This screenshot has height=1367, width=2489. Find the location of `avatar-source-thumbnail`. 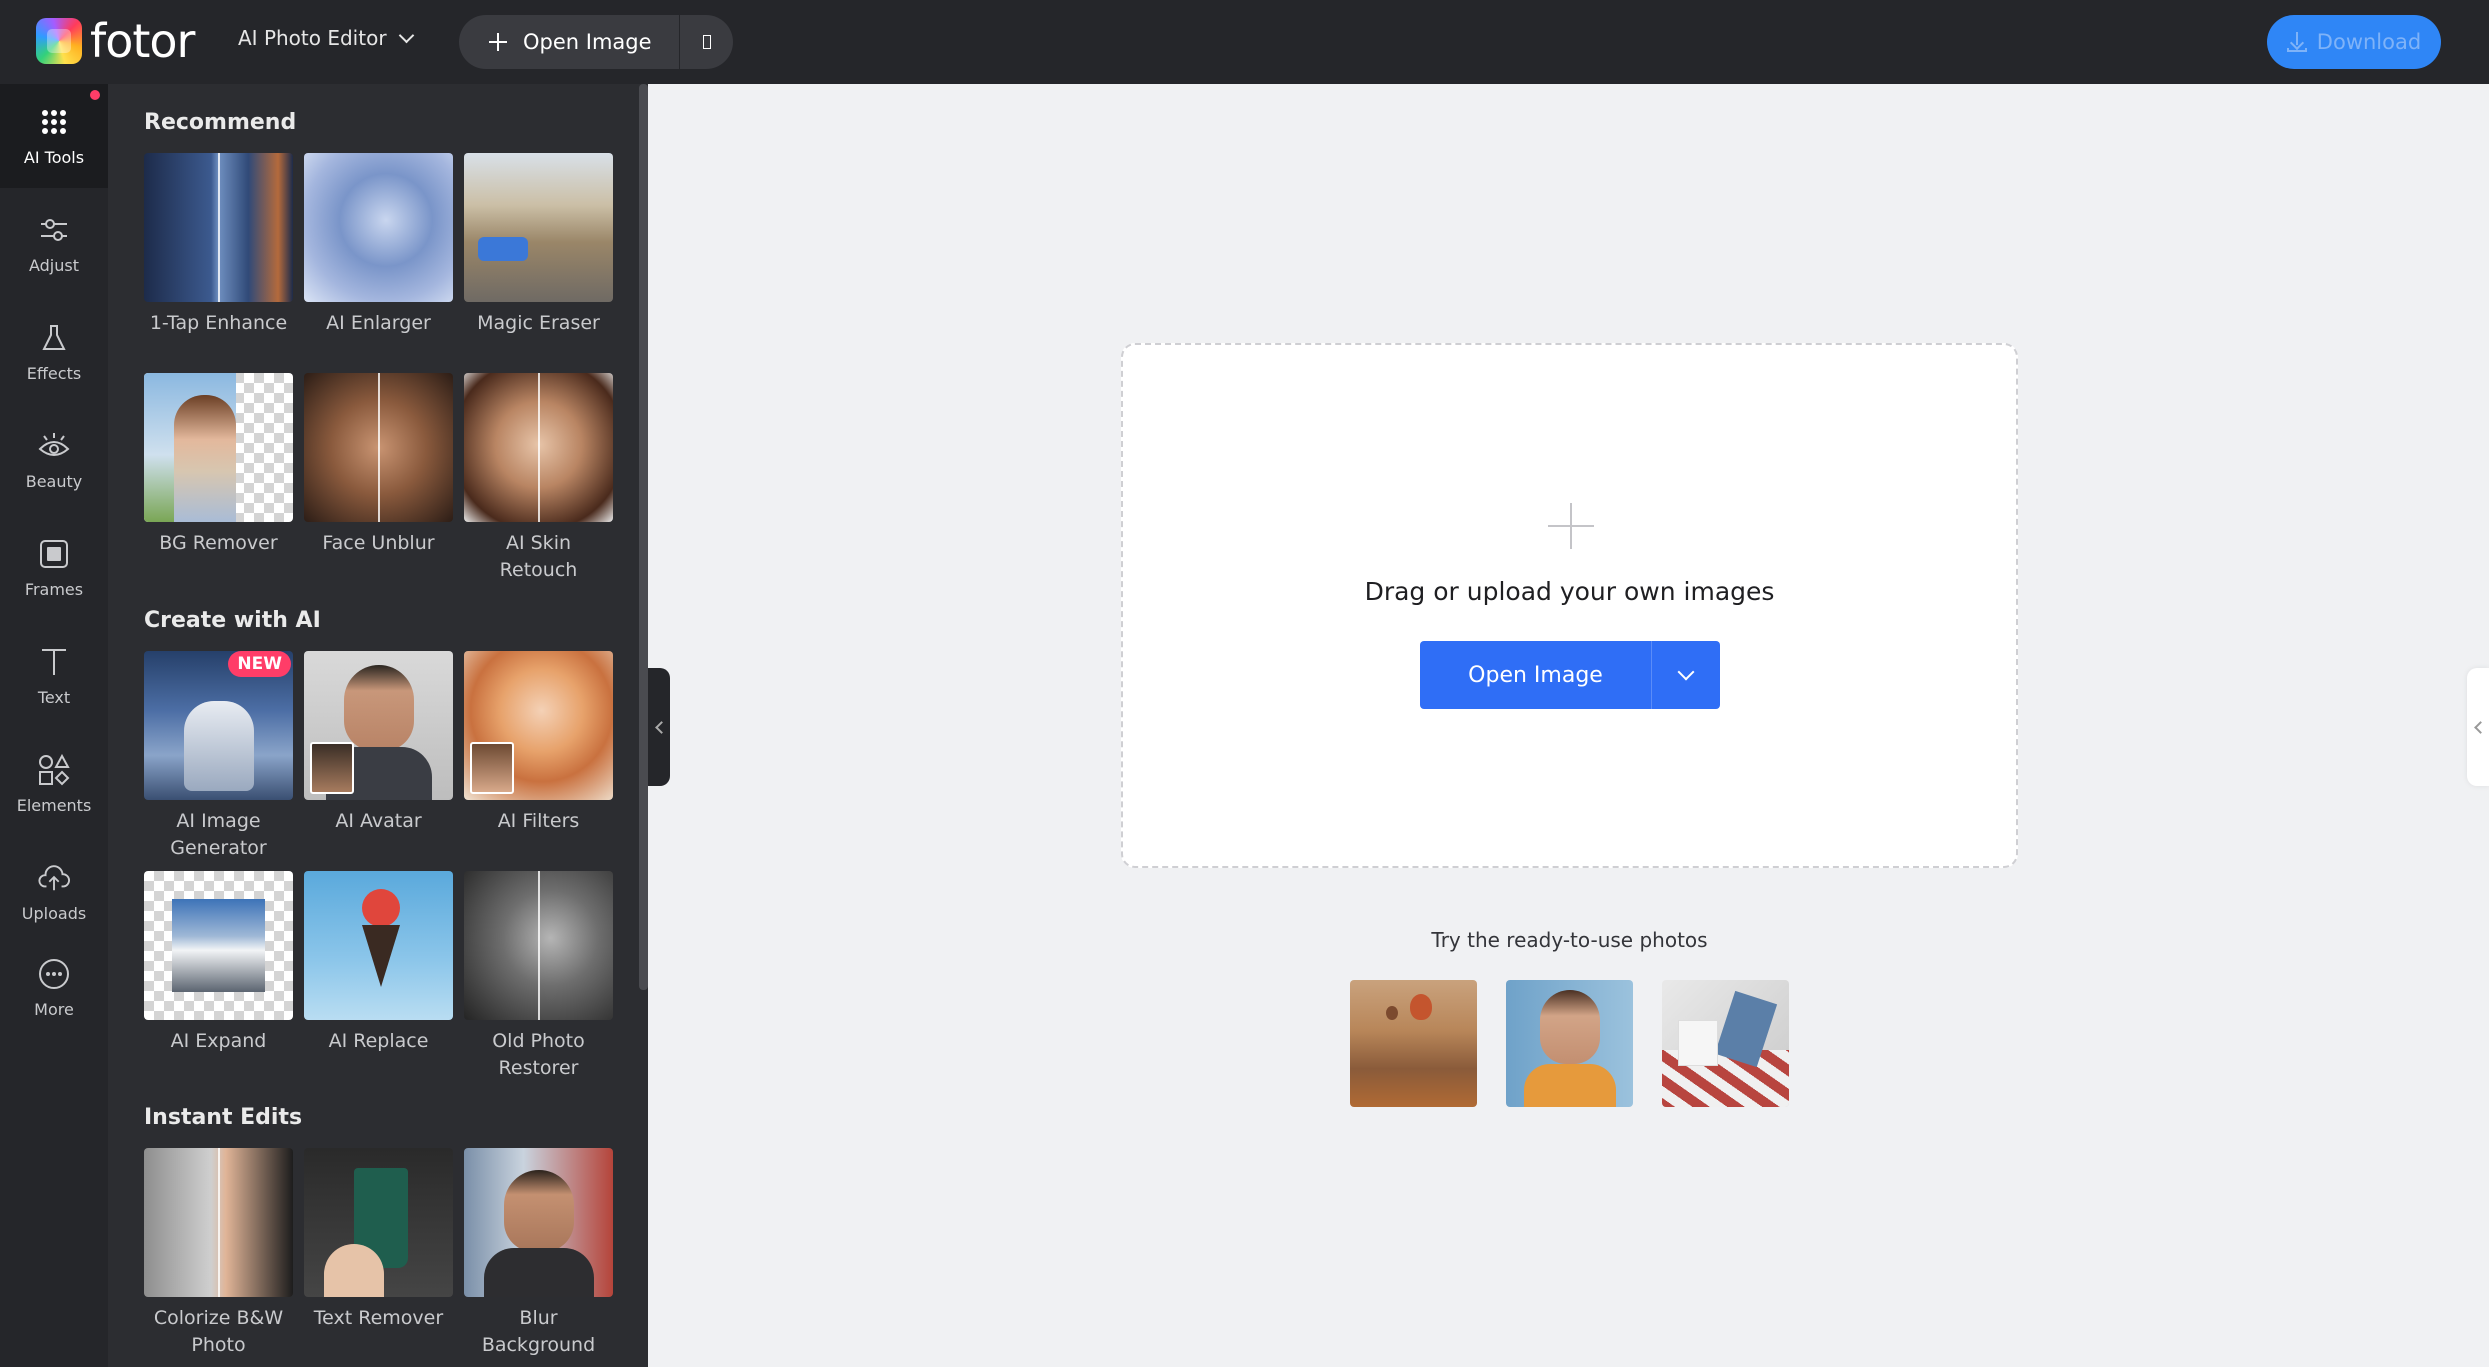

avatar-source-thumbnail is located at coordinates (332, 768).